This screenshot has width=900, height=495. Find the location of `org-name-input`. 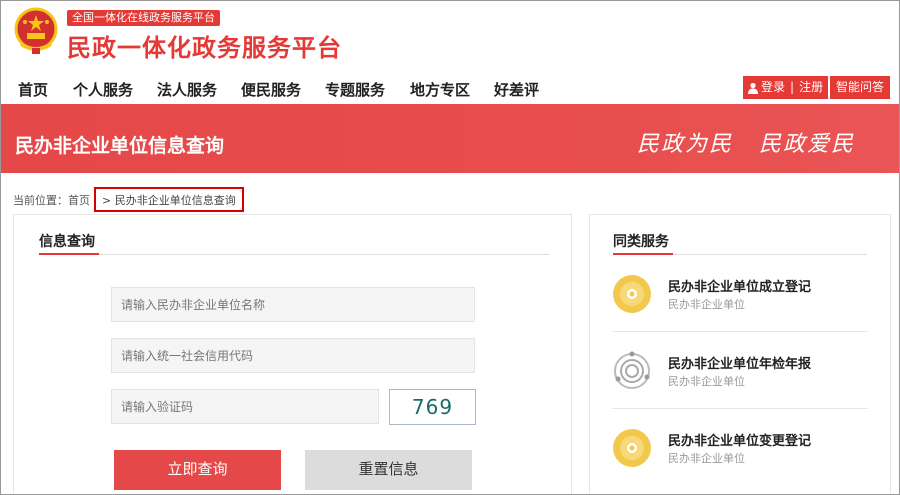

org-name-input is located at coordinates (293, 304).